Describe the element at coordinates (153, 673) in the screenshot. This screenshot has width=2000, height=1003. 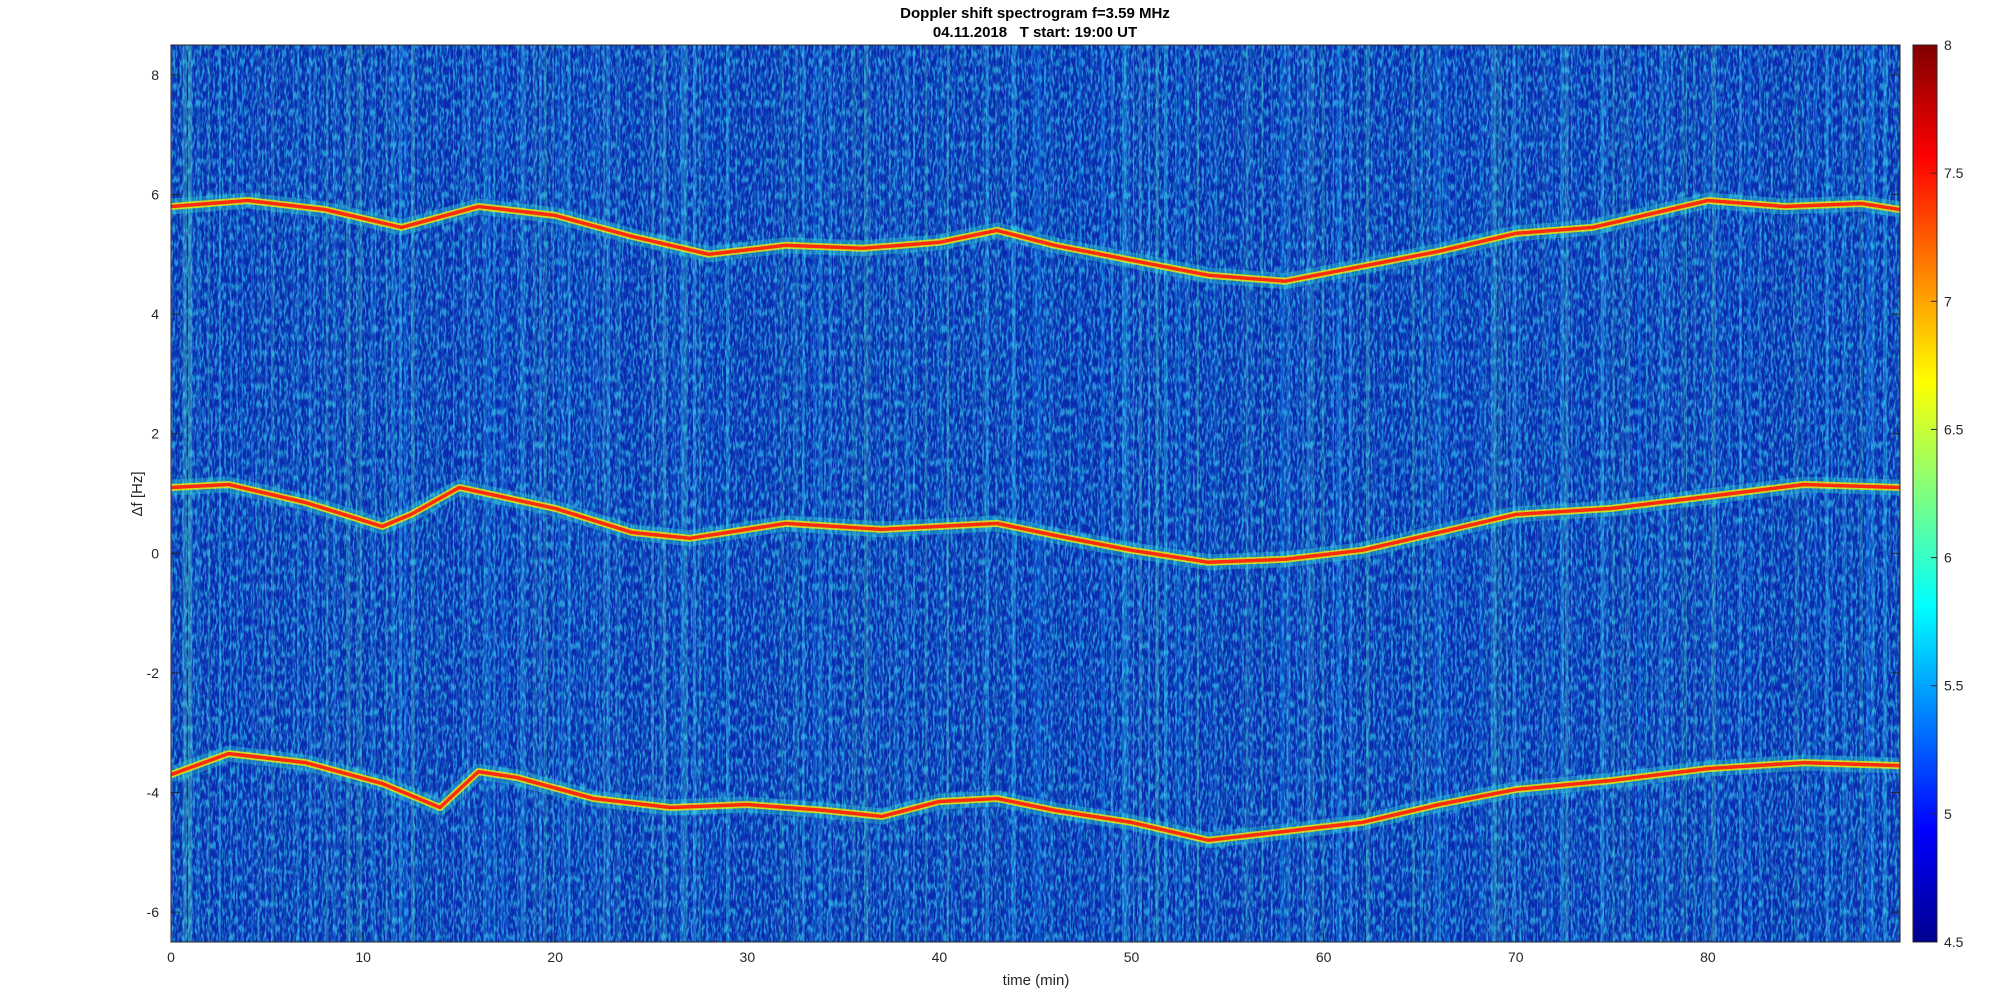
I see `y-tick-label: -2` at that location.